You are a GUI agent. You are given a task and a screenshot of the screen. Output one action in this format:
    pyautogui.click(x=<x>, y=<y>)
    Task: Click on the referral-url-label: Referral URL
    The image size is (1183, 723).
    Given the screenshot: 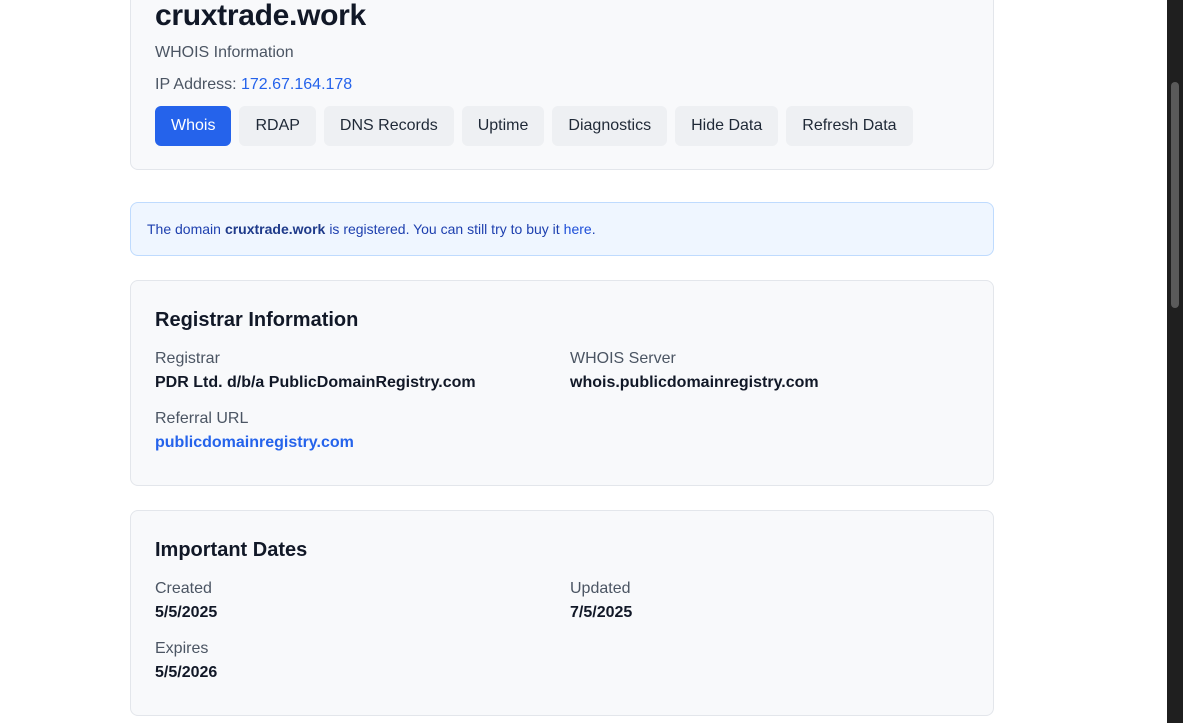 What is the action you would take?
    pyautogui.click(x=202, y=418)
    